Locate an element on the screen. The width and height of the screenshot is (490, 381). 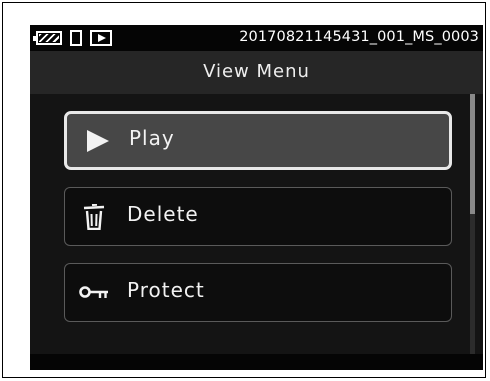
menu-item-label: Delete is located at coordinates (163, 214).